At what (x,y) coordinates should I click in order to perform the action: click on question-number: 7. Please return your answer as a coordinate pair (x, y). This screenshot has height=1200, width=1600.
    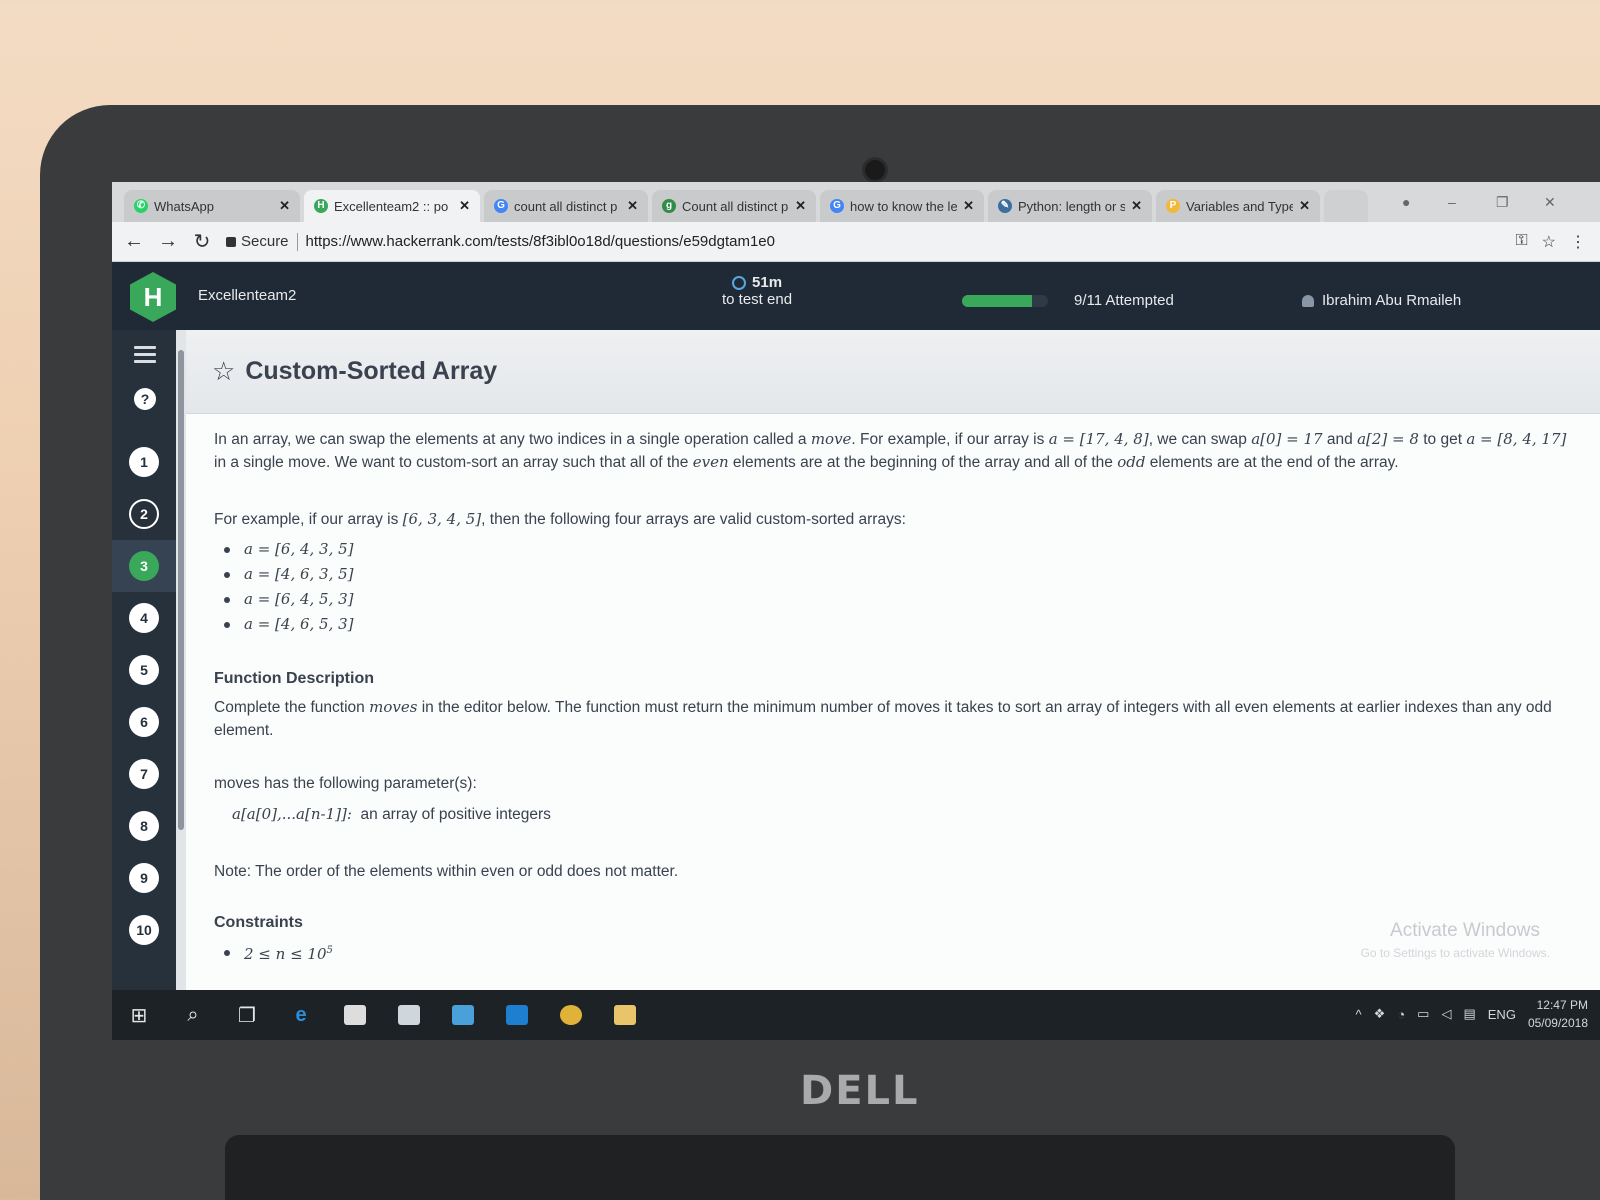
    Looking at the image, I should click on (144, 774).